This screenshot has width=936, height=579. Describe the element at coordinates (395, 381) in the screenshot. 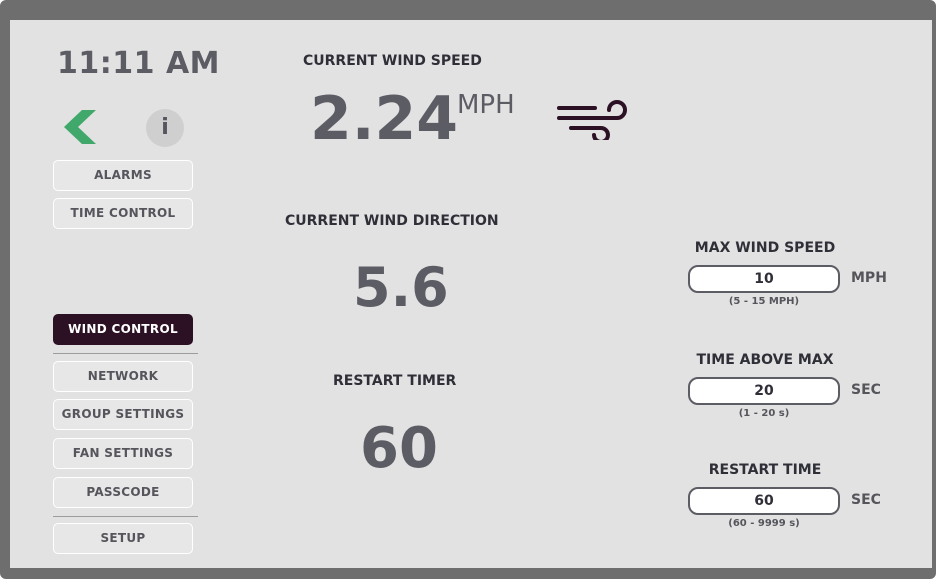

I see `restart-timer-label: RESTART TIMER` at that location.